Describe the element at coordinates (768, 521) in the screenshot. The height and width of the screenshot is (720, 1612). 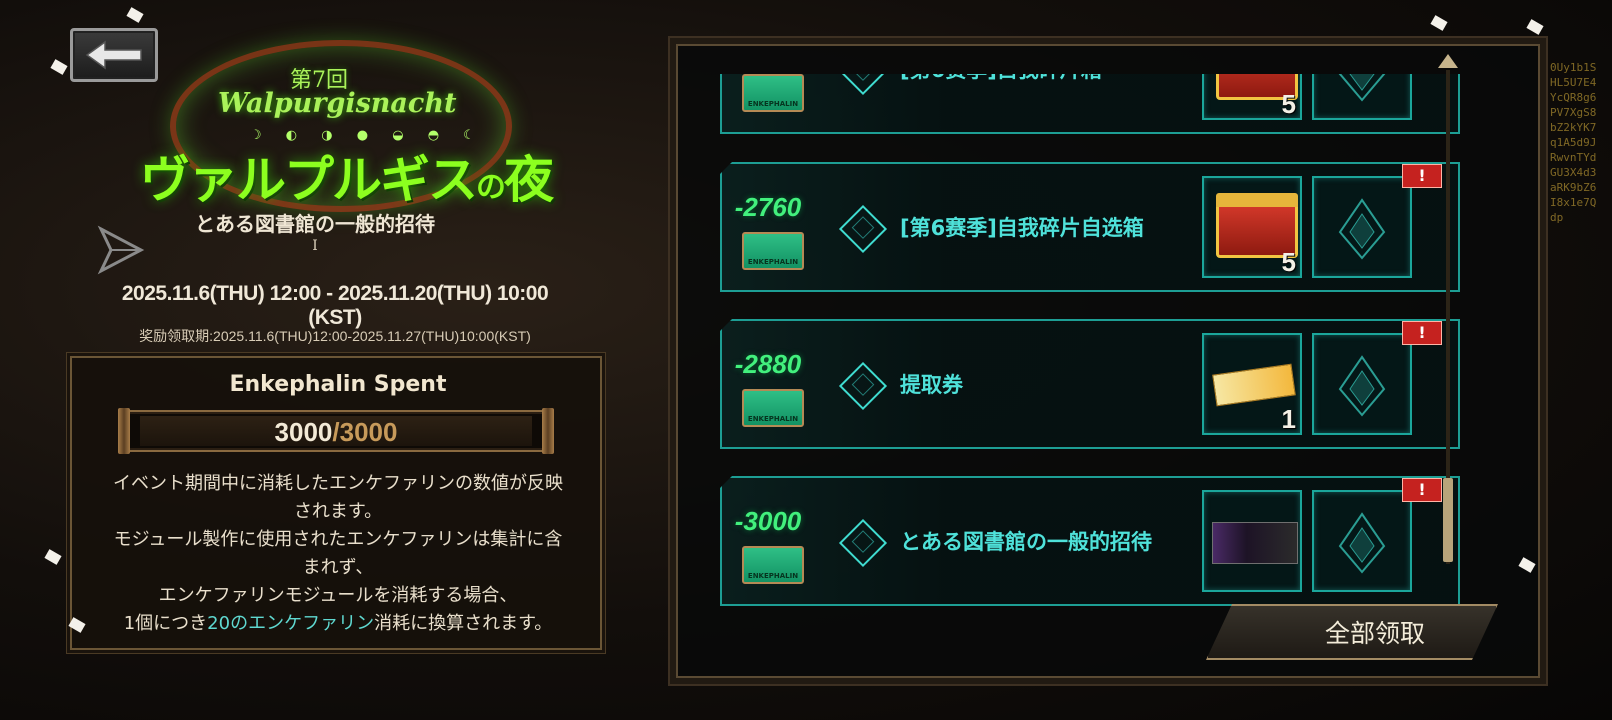
I see `enkephalin-cost: -3000` at that location.